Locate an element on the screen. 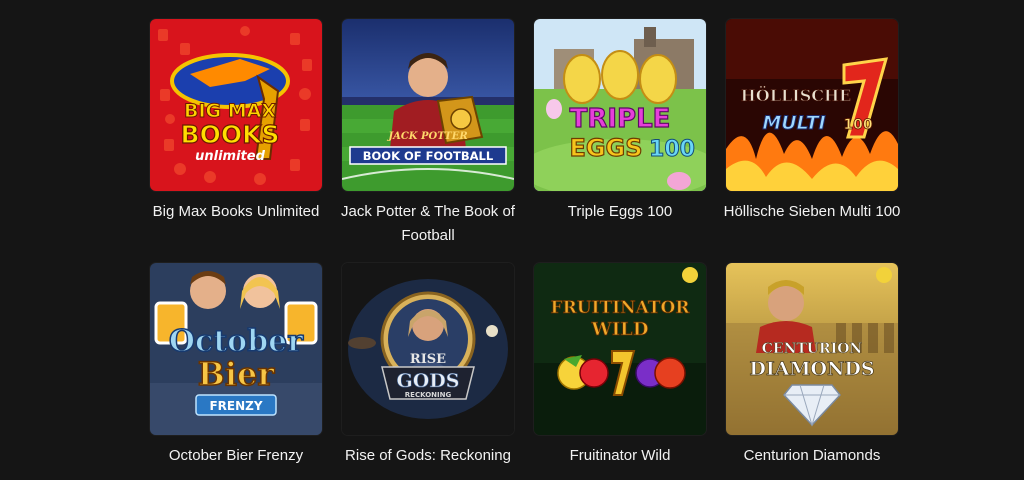 This screenshot has width=1024, height=480. game-thumbnail: TRIPLE EGGS 100 is located at coordinates (620, 105).